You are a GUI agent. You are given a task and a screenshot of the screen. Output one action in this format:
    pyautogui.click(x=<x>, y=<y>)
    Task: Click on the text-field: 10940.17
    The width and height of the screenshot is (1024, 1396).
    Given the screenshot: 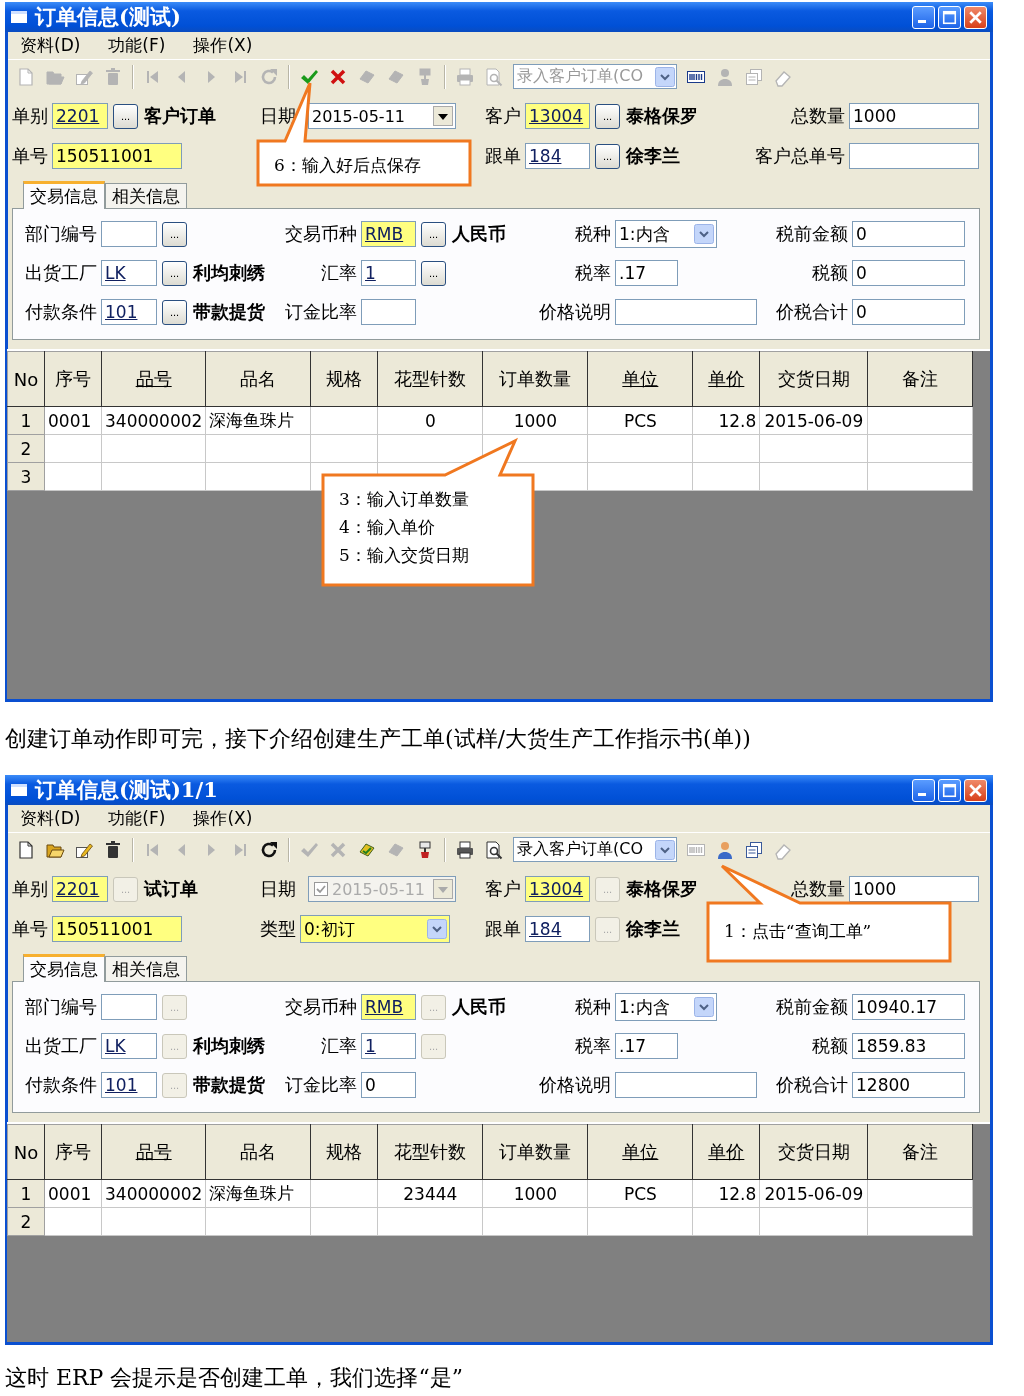 What is the action you would take?
    pyautogui.click(x=908, y=1007)
    